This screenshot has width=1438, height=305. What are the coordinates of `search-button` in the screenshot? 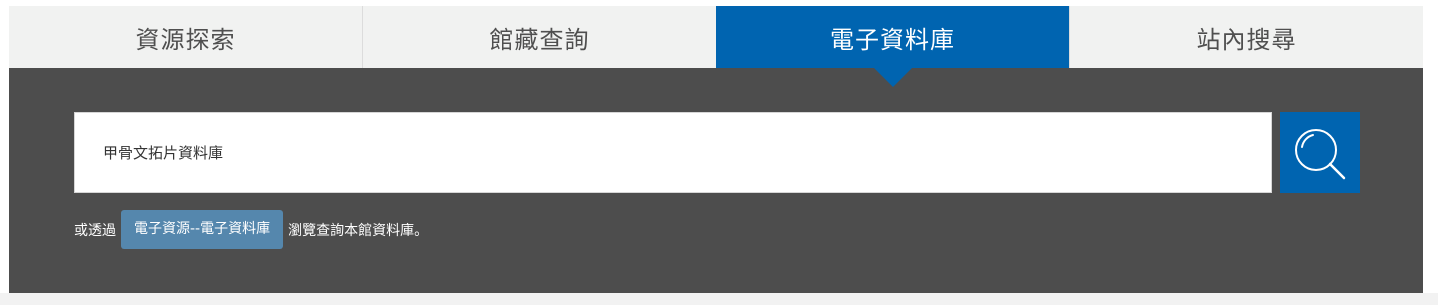 It's located at (1320, 152).